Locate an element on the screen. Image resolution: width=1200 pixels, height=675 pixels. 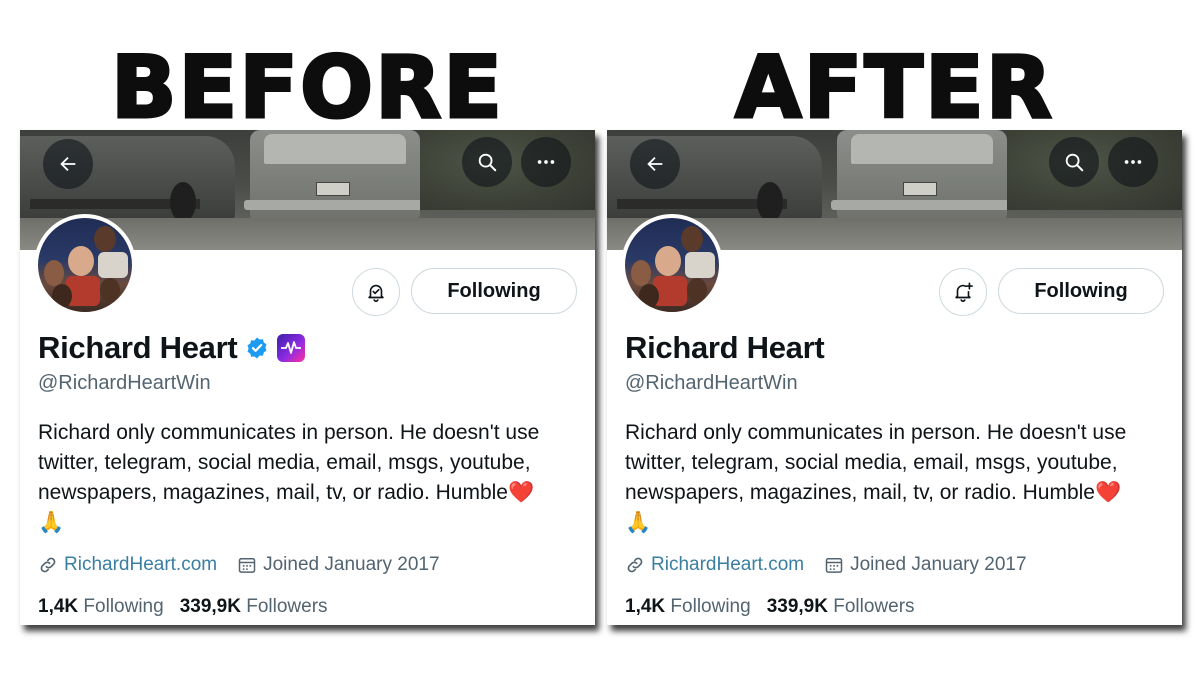
bell-plus-icon is located at coordinates (964, 292).